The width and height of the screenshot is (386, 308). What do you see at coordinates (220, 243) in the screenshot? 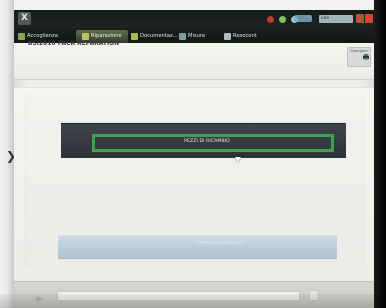
I see `secondary-option-label: APPROVVIGIONAMENTO` at bounding box center [220, 243].